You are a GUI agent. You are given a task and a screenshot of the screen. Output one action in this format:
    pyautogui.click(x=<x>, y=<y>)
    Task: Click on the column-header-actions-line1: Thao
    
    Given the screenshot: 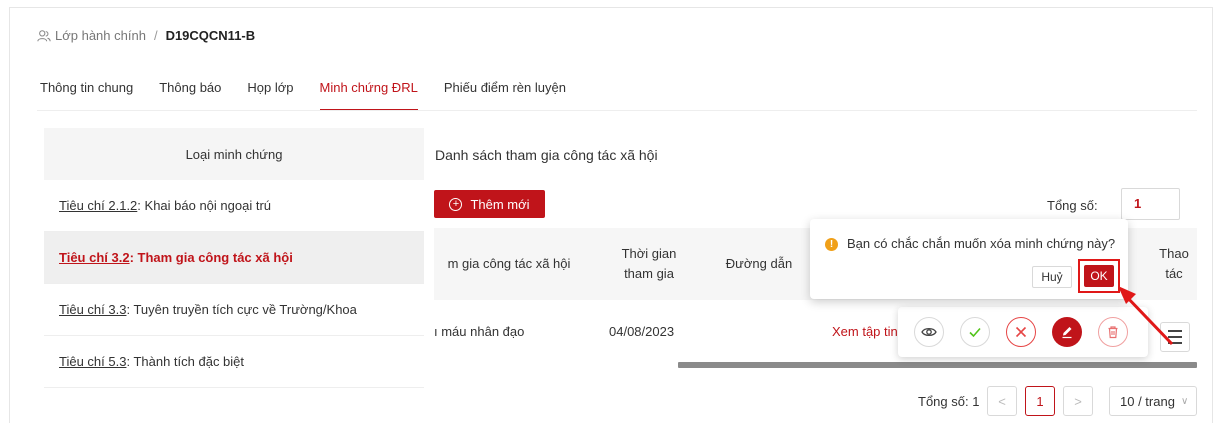 What is the action you would take?
    pyautogui.click(x=1174, y=253)
    